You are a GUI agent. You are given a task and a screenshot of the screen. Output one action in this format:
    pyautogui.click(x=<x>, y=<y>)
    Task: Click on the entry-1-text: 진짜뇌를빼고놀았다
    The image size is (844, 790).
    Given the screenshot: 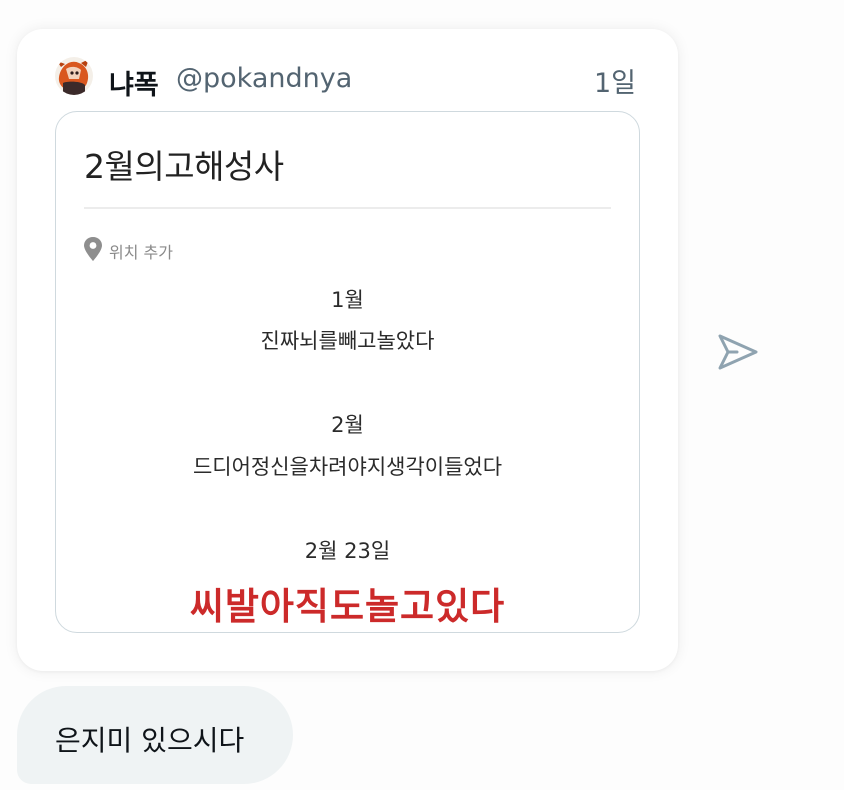 What is the action you would take?
    pyautogui.click(x=347, y=341)
    